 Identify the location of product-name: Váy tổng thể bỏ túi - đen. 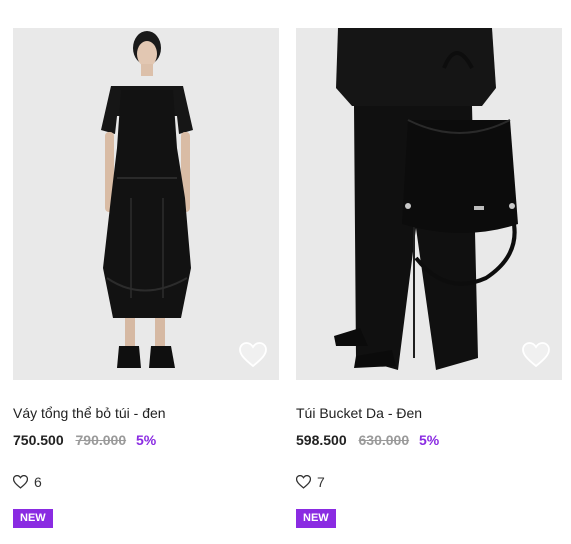
(89, 413).